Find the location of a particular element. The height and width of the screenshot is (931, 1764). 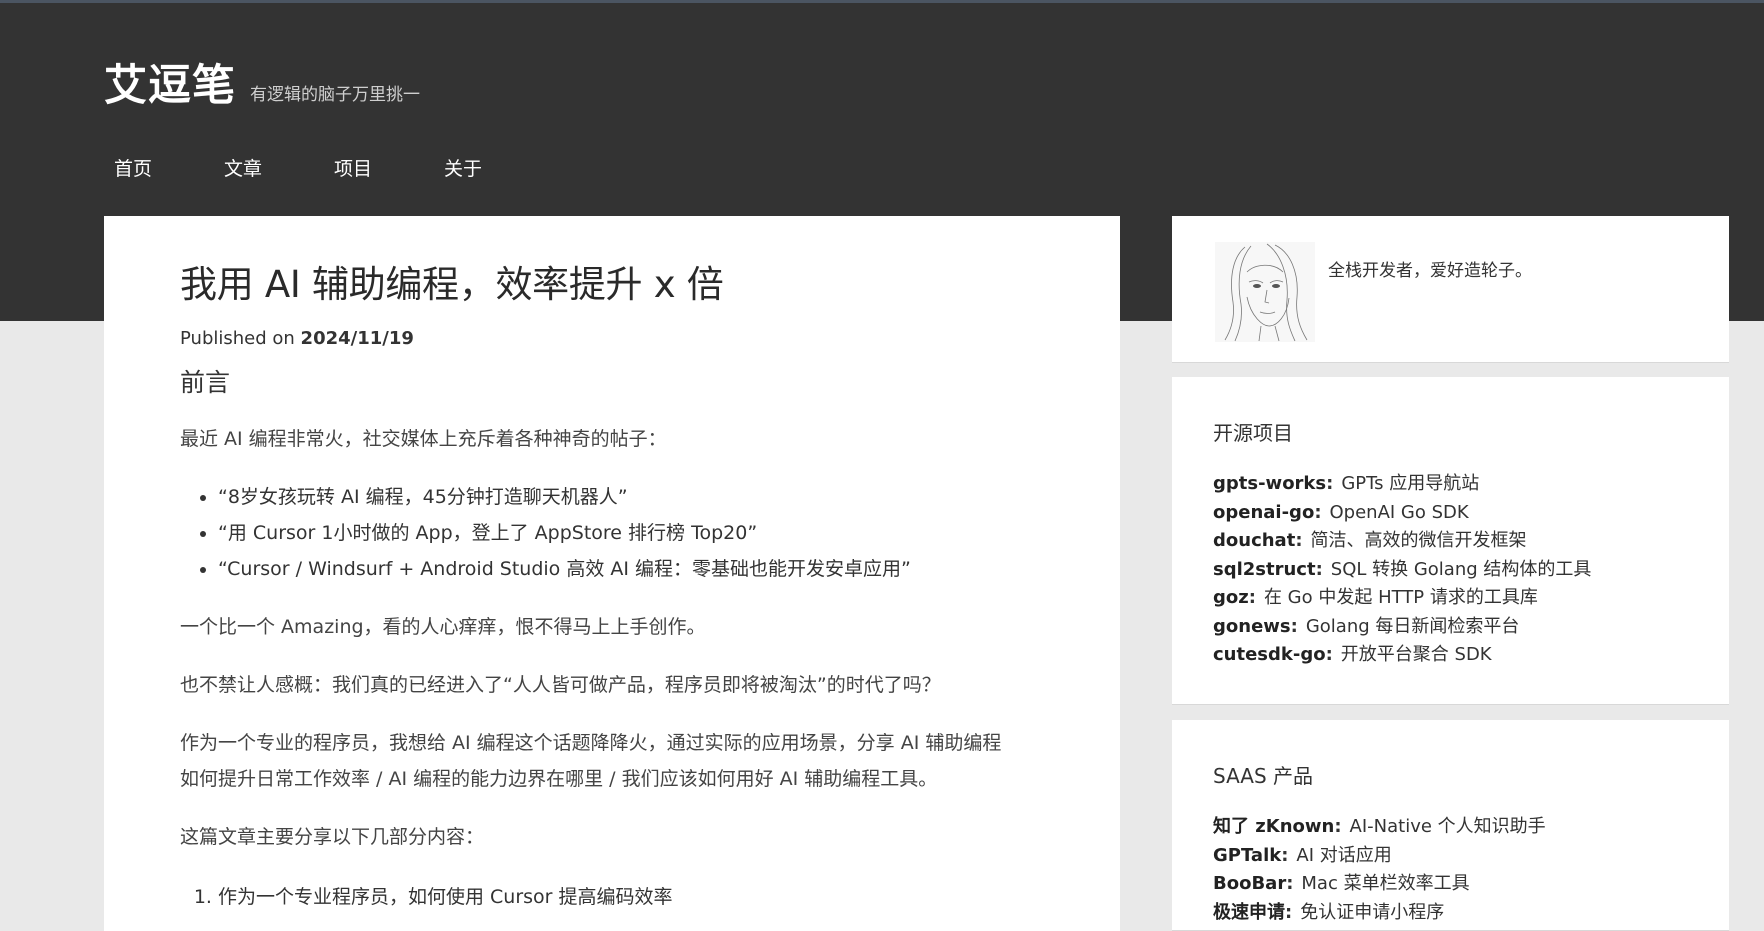

nav-item-articles: 文章 is located at coordinates (243, 167).